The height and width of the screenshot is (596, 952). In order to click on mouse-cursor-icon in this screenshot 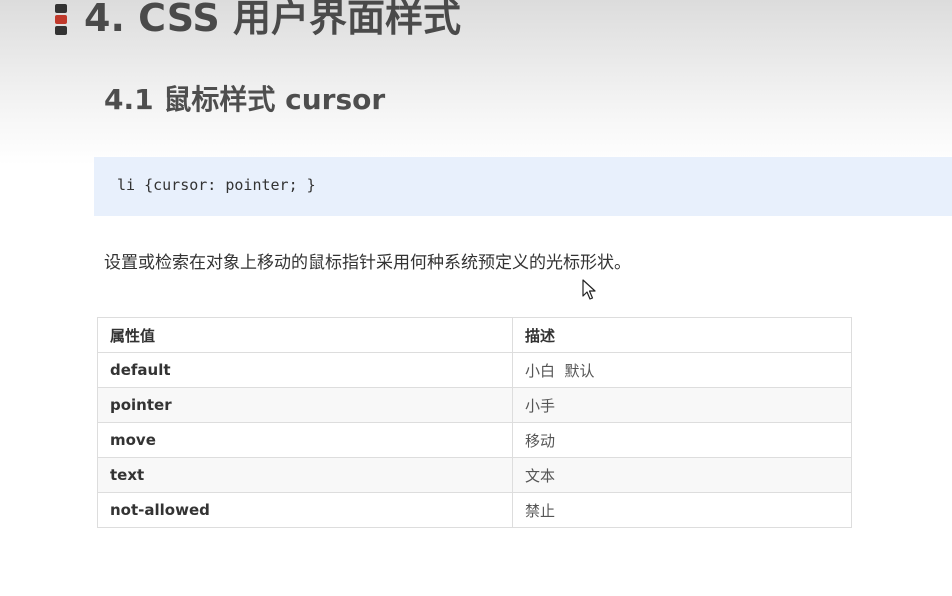, I will do `click(589, 289)`.